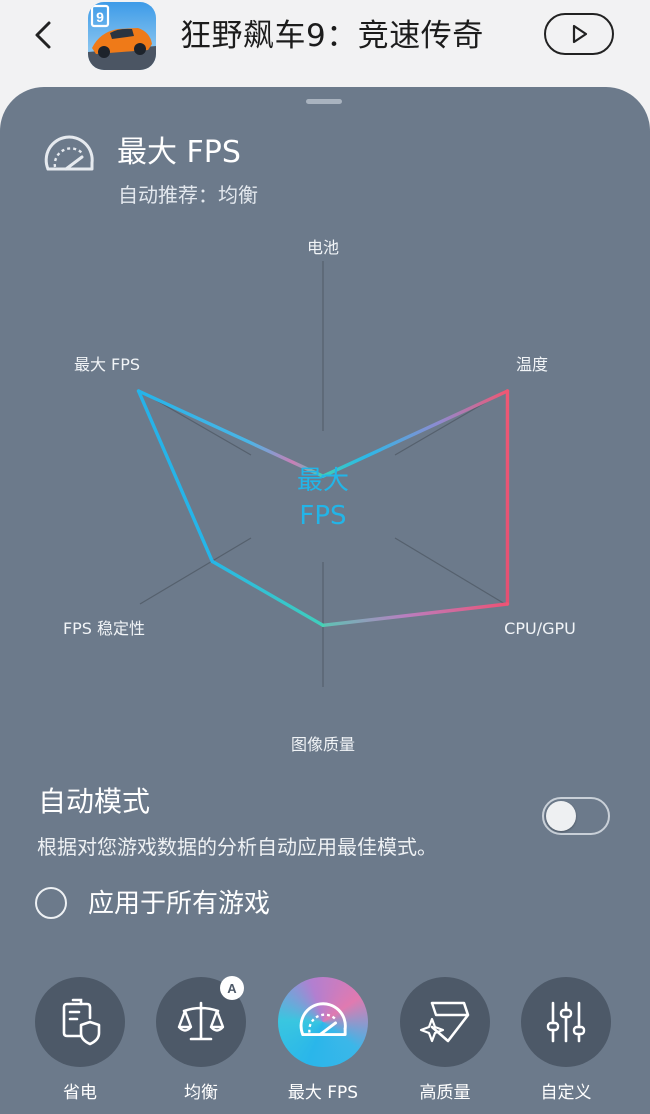 The width and height of the screenshot is (650, 1114). What do you see at coordinates (323, 744) in the screenshot?
I see `axis-label-image-quality: 图像质量` at bounding box center [323, 744].